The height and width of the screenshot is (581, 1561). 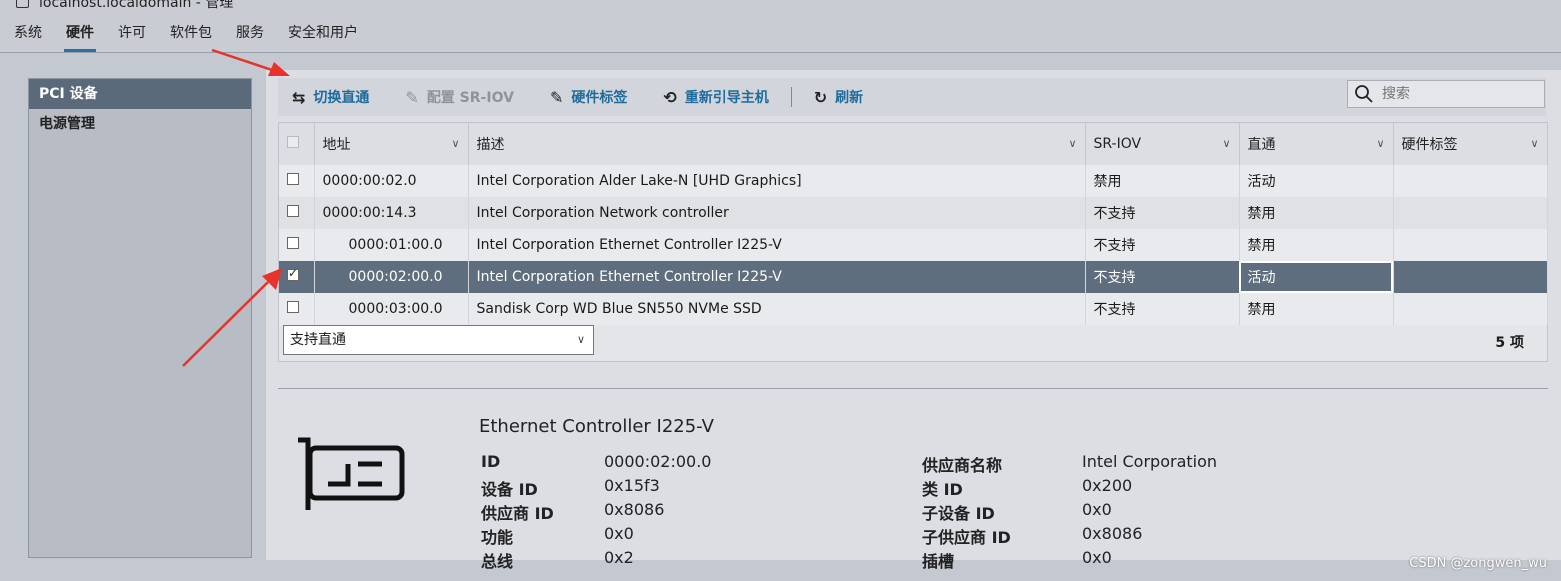 I want to click on cell-address: 0000:00:14.3, so click(x=391, y=213).